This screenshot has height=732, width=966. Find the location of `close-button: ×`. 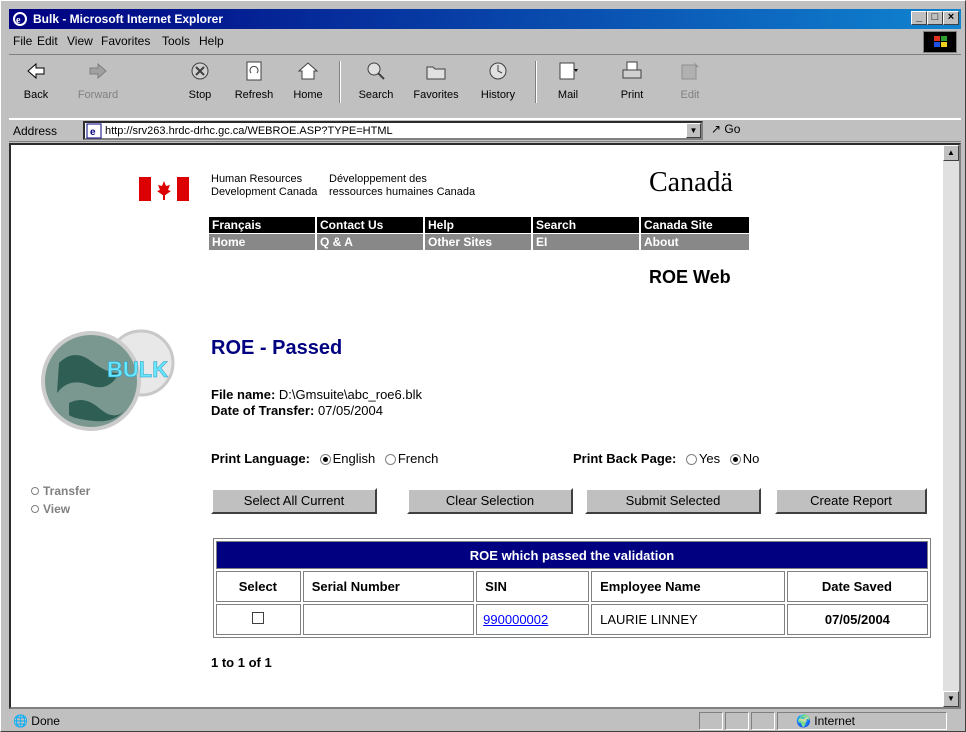

close-button: × is located at coordinates (951, 18).